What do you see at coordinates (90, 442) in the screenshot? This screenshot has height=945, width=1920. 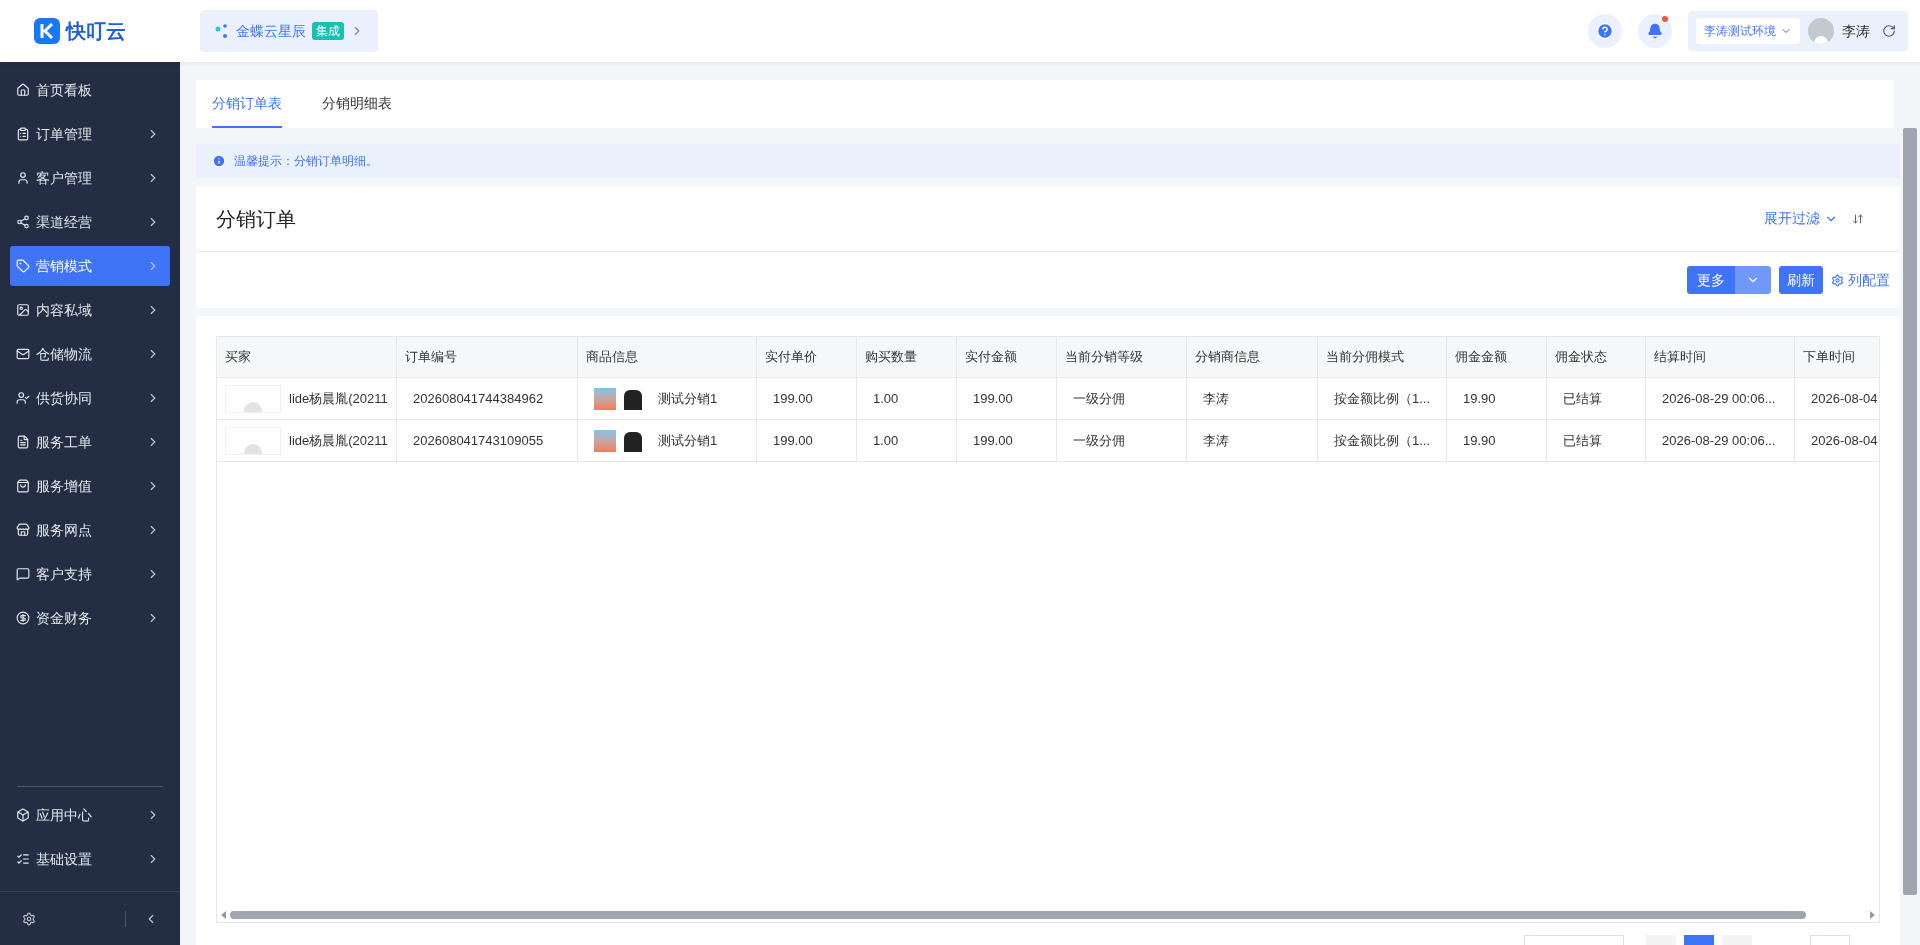 I see `sidebar-item: 服务工单` at bounding box center [90, 442].